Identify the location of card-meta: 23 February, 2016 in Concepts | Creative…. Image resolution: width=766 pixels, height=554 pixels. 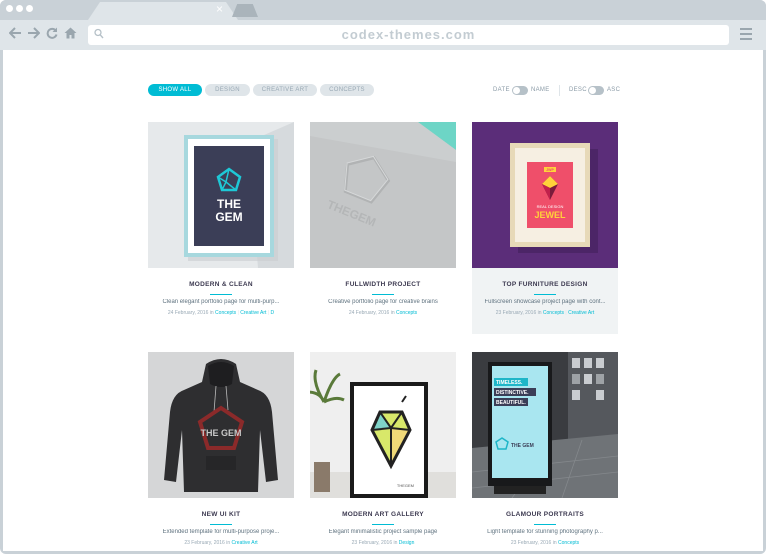
(545, 313).